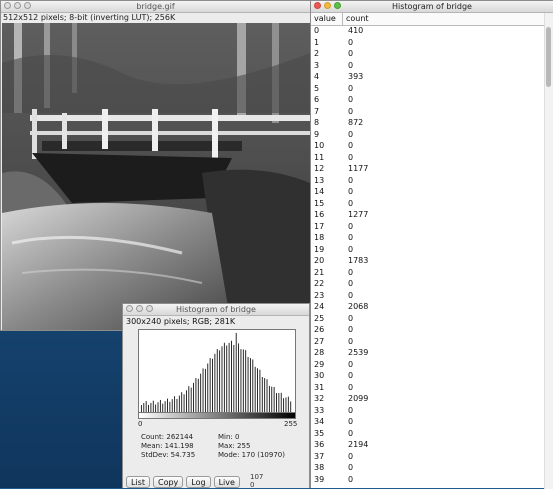 Image resolution: width=553 pixels, height=489 pixels. Describe the element at coordinates (428, 146) in the screenshot. I see `table-row: 10 0` at that location.